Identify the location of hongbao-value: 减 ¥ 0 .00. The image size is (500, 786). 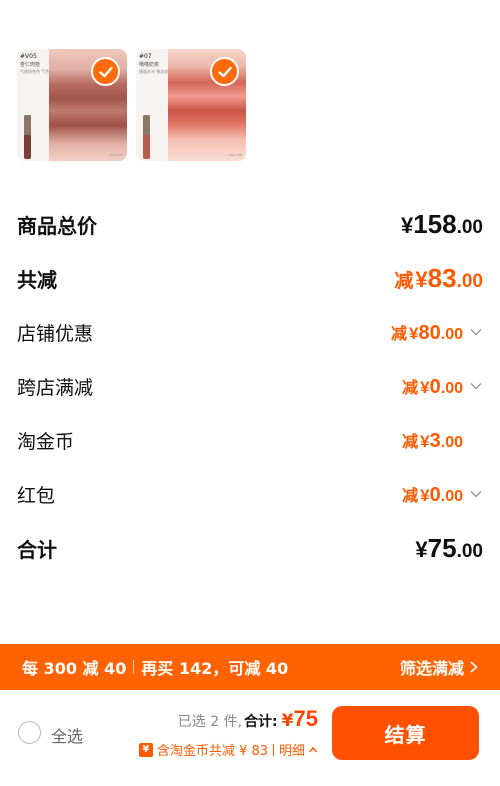
(442, 494).